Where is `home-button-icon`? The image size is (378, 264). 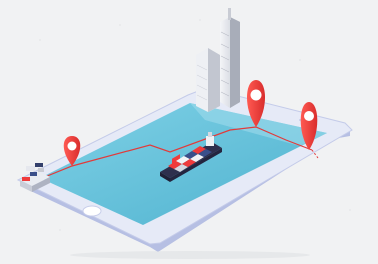
home-button-icon is located at coordinates (92, 211).